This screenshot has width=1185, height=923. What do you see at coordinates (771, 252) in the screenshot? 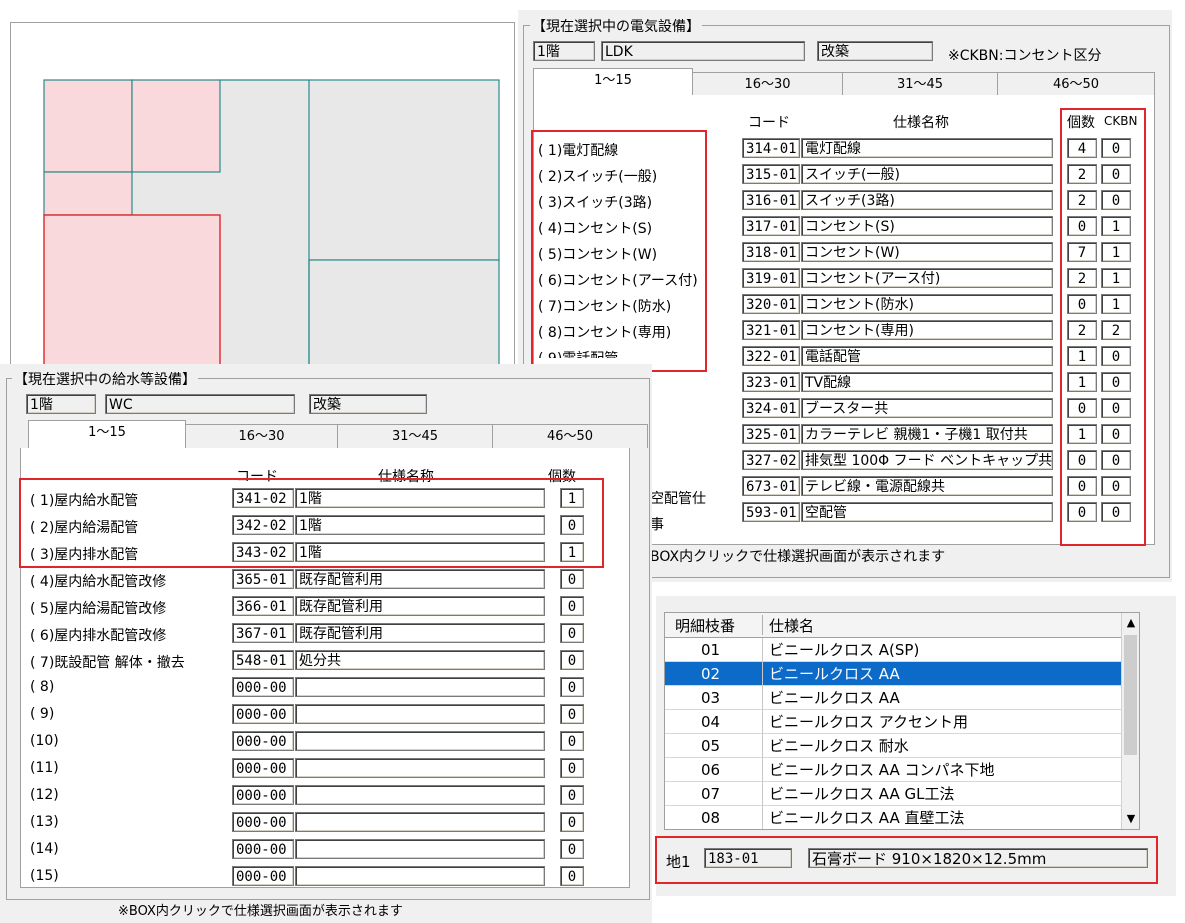
I see `electric-code-field: 318-01` at bounding box center [771, 252].